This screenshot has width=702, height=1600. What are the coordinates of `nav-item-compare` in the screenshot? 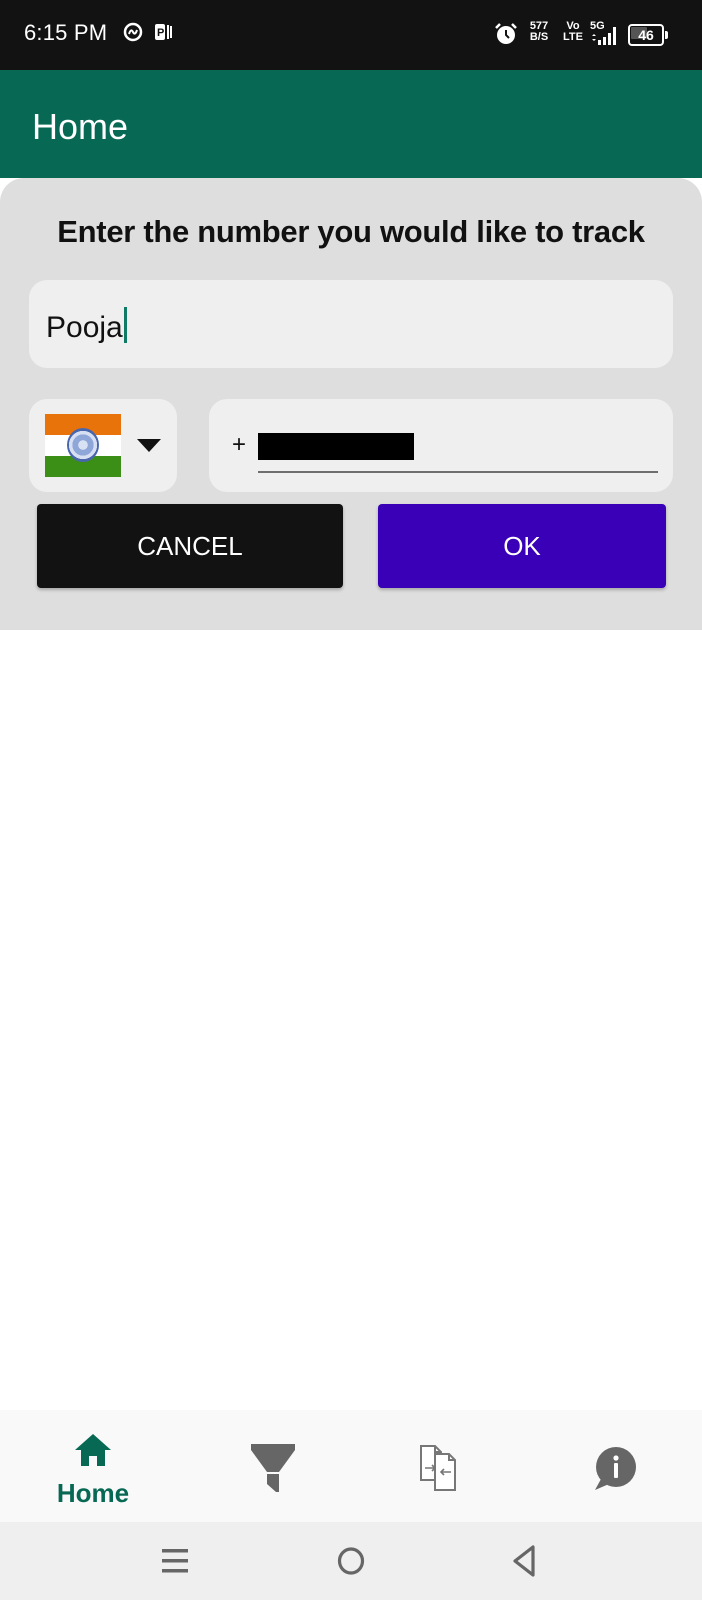 It's located at (444, 1466).